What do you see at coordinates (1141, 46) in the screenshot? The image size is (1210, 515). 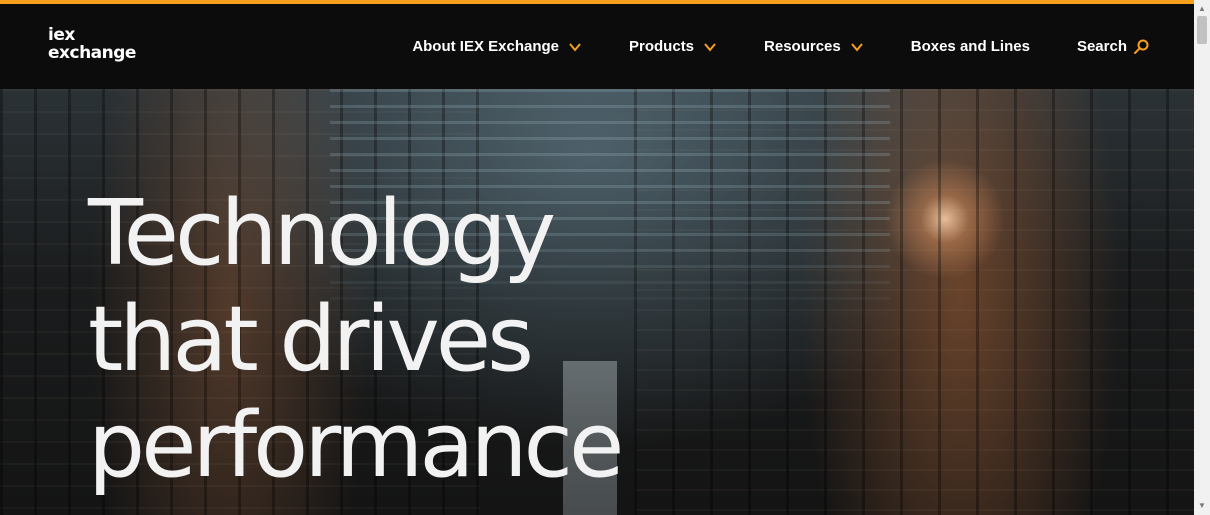 I see `search-icon` at bounding box center [1141, 46].